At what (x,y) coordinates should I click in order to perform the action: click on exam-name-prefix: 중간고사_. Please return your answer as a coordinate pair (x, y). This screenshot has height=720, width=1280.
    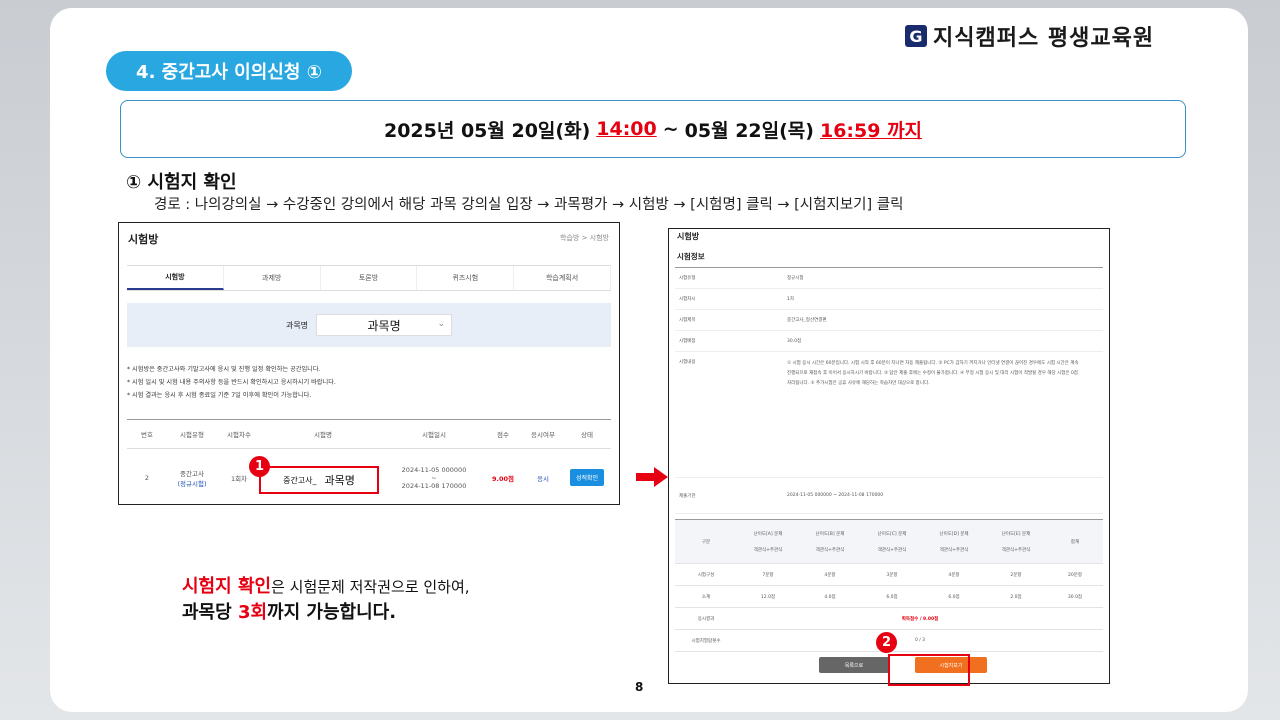
    Looking at the image, I should click on (300, 480).